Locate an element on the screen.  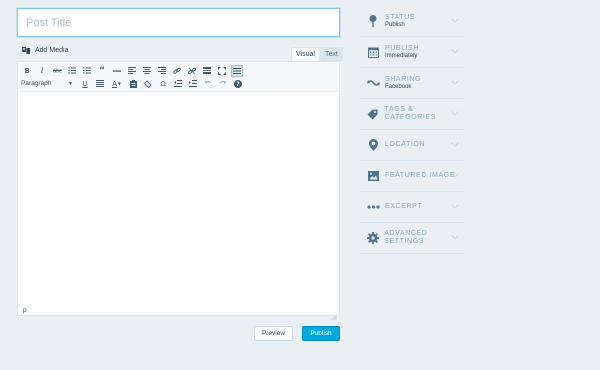
sharing-value: Facebook is located at coordinates (398, 86).